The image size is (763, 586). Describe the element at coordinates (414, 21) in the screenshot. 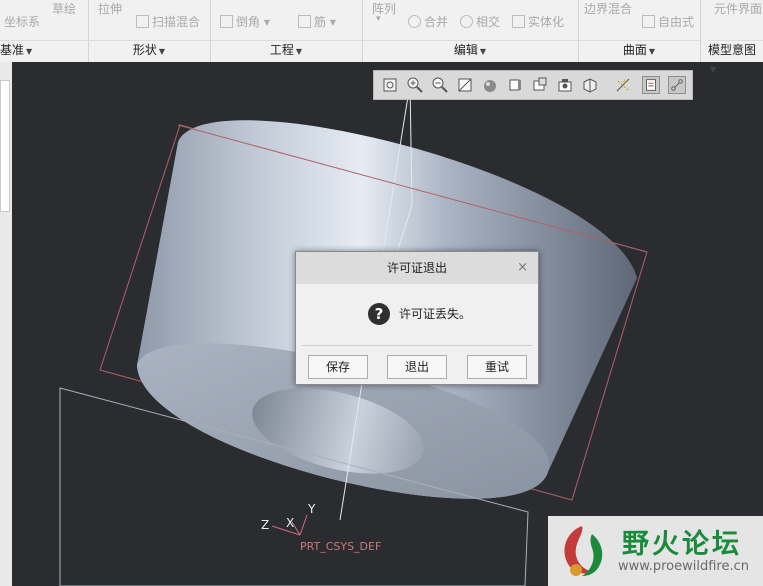

I see `merge-icon` at that location.